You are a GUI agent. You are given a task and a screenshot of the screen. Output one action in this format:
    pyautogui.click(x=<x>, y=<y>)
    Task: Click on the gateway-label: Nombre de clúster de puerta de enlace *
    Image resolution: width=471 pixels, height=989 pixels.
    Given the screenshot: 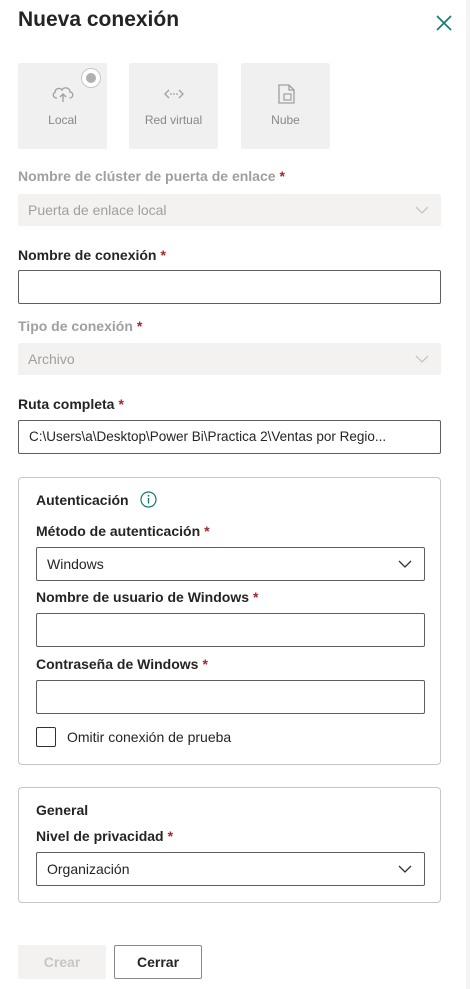 What is the action you would take?
    pyautogui.click(x=151, y=176)
    